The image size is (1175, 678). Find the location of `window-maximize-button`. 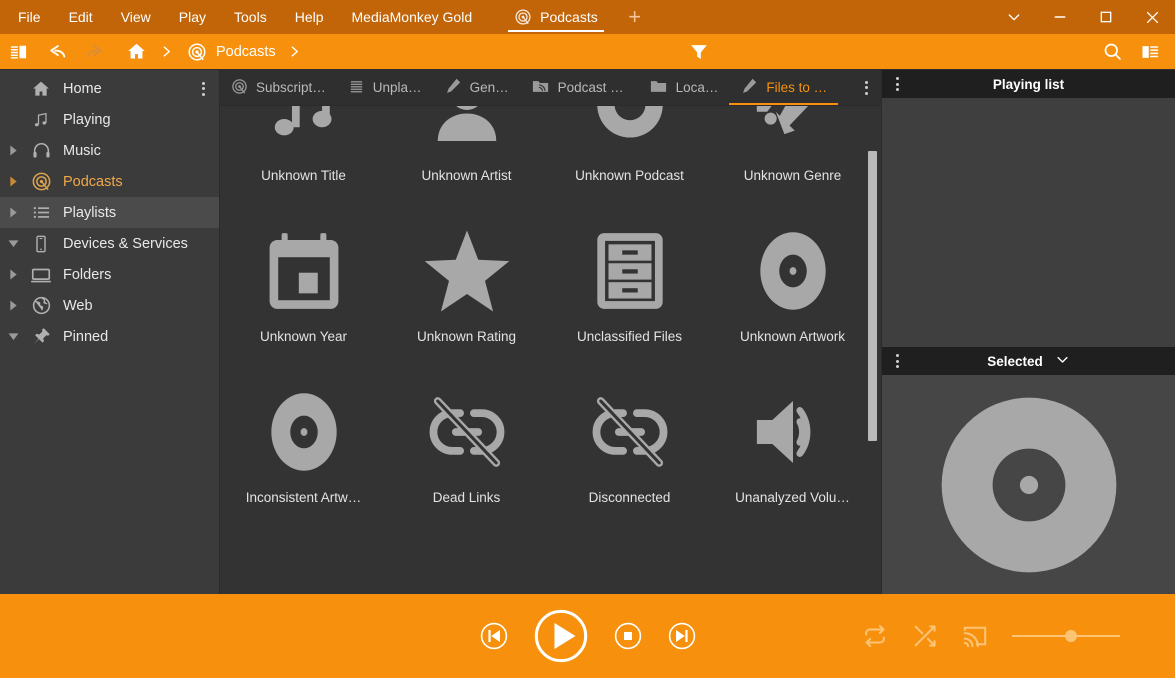

window-maximize-button is located at coordinates (1106, 17).